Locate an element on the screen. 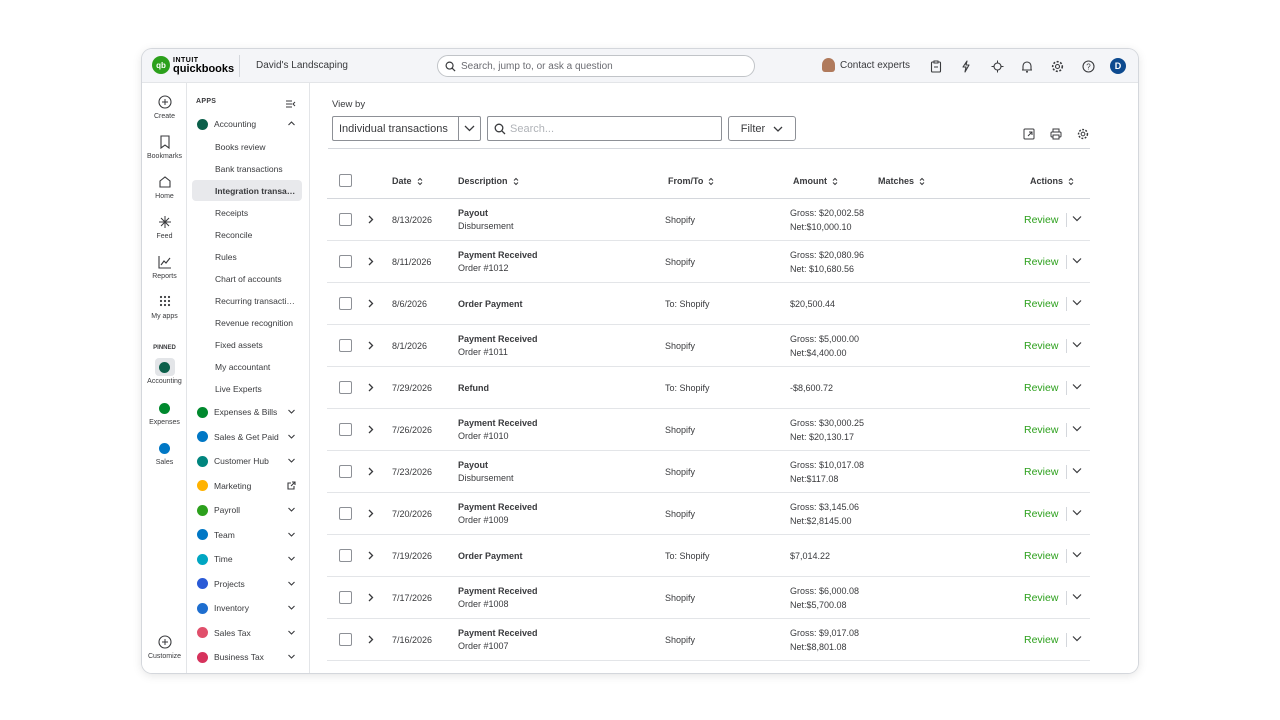 This screenshot has width=1280, height=720. column-matches: Matches is located at coordinates (901, 181).